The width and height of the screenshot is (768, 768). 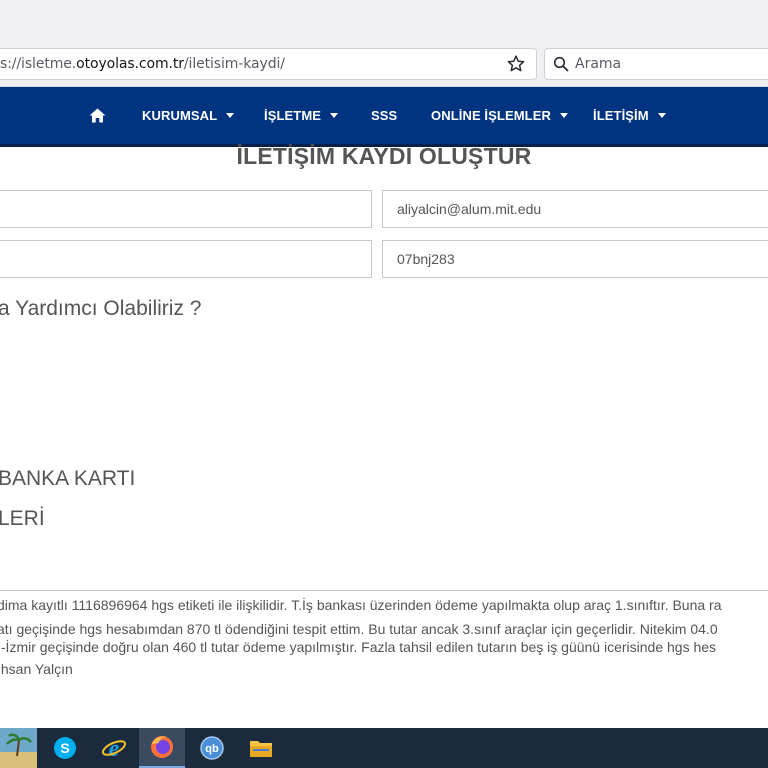 What do you see at coordinates (186, 259) in the screenshot?
I see `phone-field` at bounding box center [186, 259].